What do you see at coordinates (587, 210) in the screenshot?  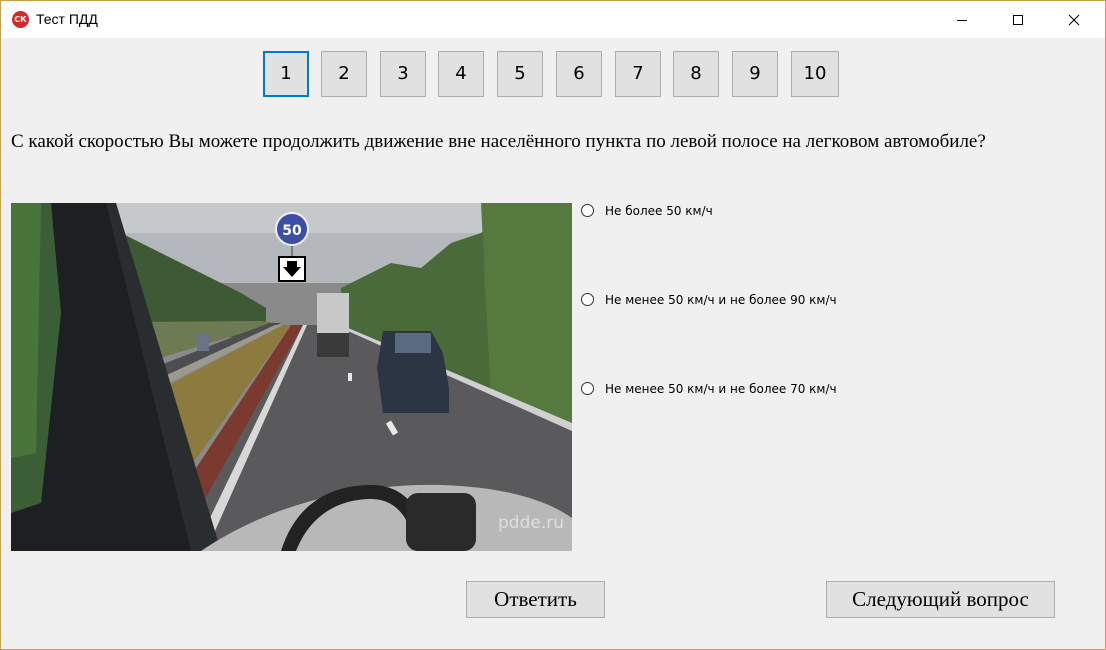 I see `answer-1-radio` at bounding box center [587, 210].